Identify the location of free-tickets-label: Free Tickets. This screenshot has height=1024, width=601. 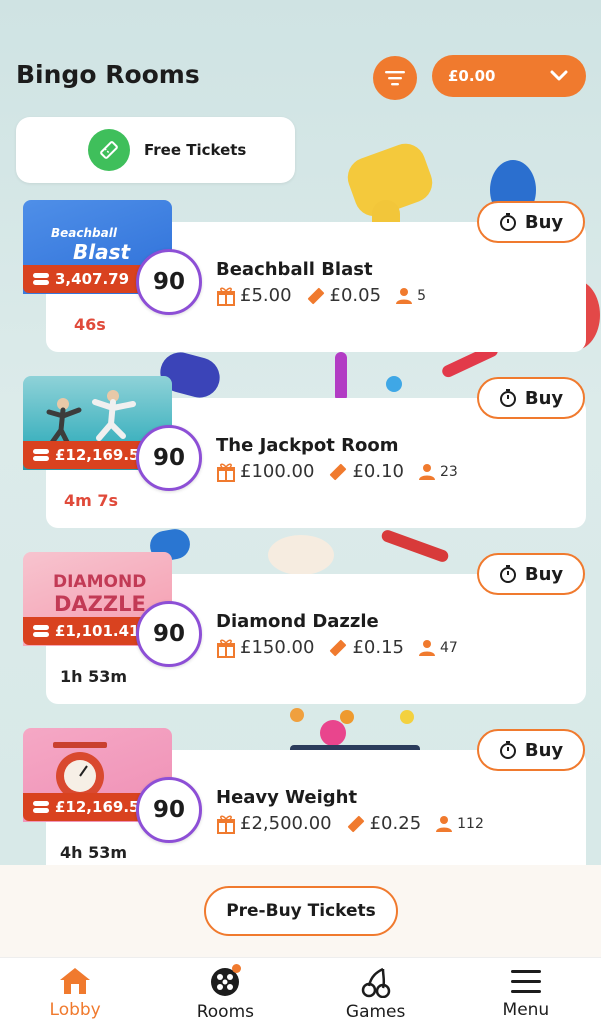
(195, 150).